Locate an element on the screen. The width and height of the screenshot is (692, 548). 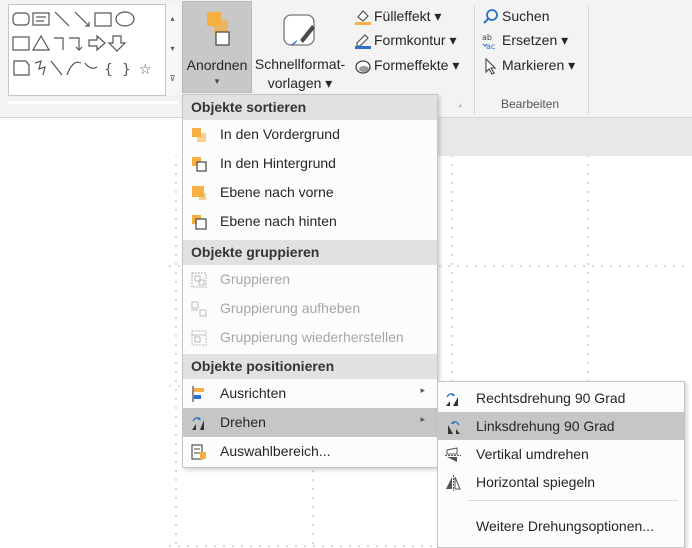
replace-button: ab ac Ersetzen ▾ is located at coordinates (532, 41).